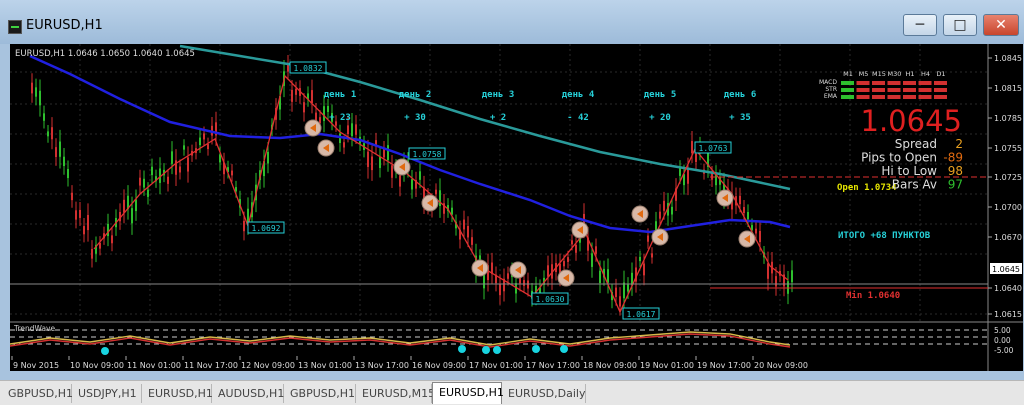 Image resolution: width=1024 pixels, height=405 pixels. Describe the element at coordinates (1001, 25) in the screenshot. I see `close-button: ✕` at that location.